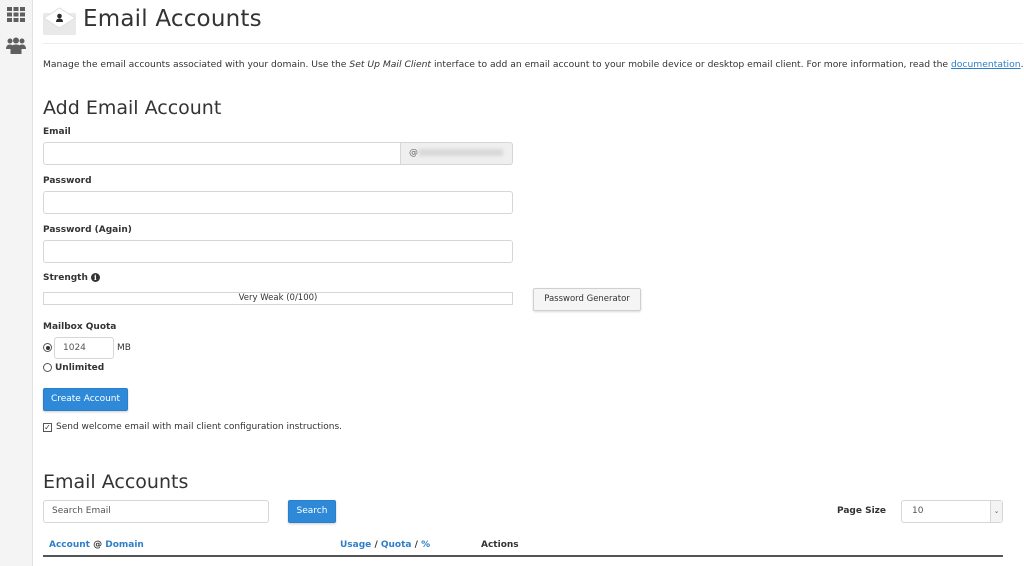 The image size is (1024, 566). I want to click on sidebar, so click(16, 283).